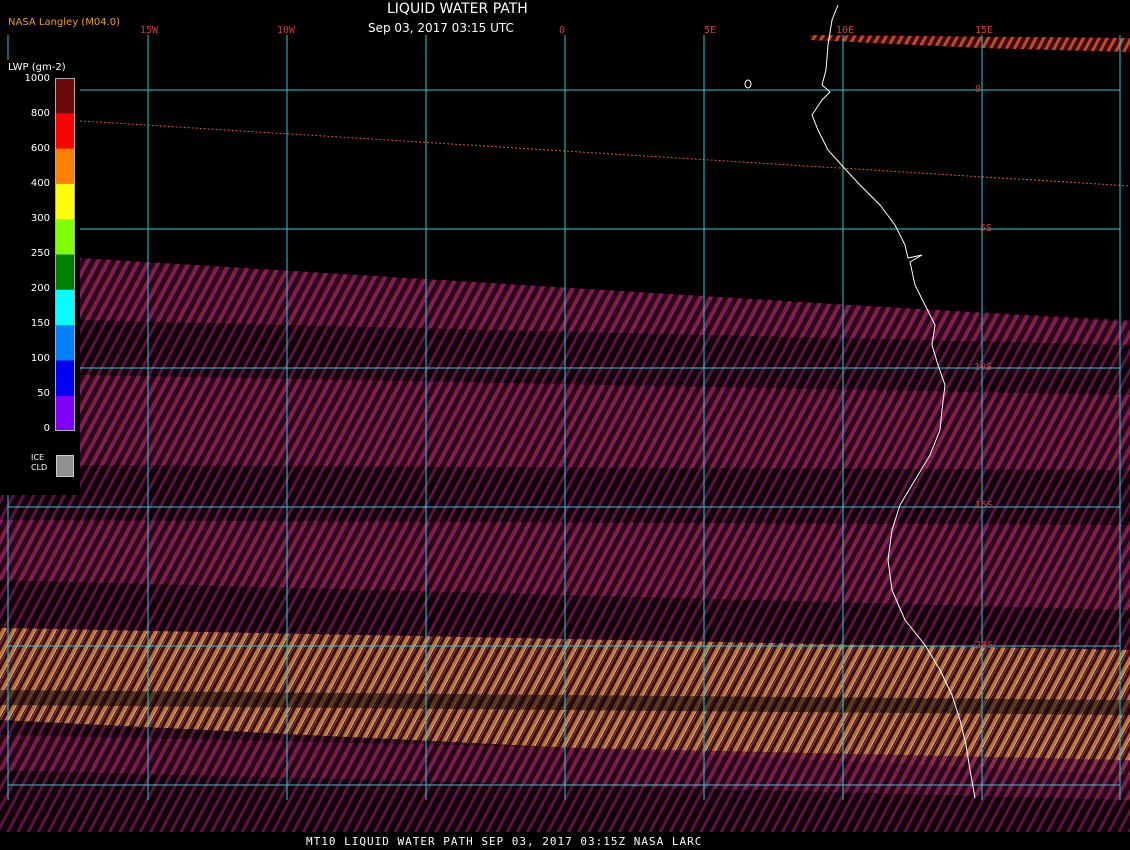  I want to click on credit-label: NASA Langley (M04.0), so click(64, 22).